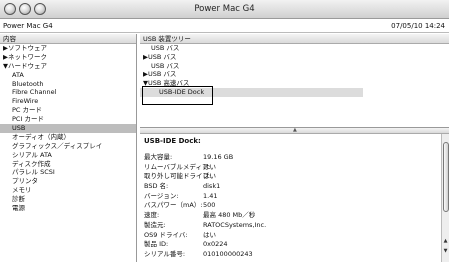  Describe the element at coordinates (68, 84) in the screenshot. I see `contents-item: Bluetooth` at that location.